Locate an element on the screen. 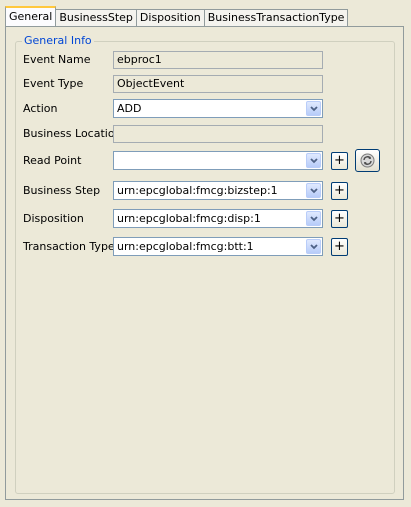 The image size is (411, 507). refresh-icon is located at coordinates (367, 160).